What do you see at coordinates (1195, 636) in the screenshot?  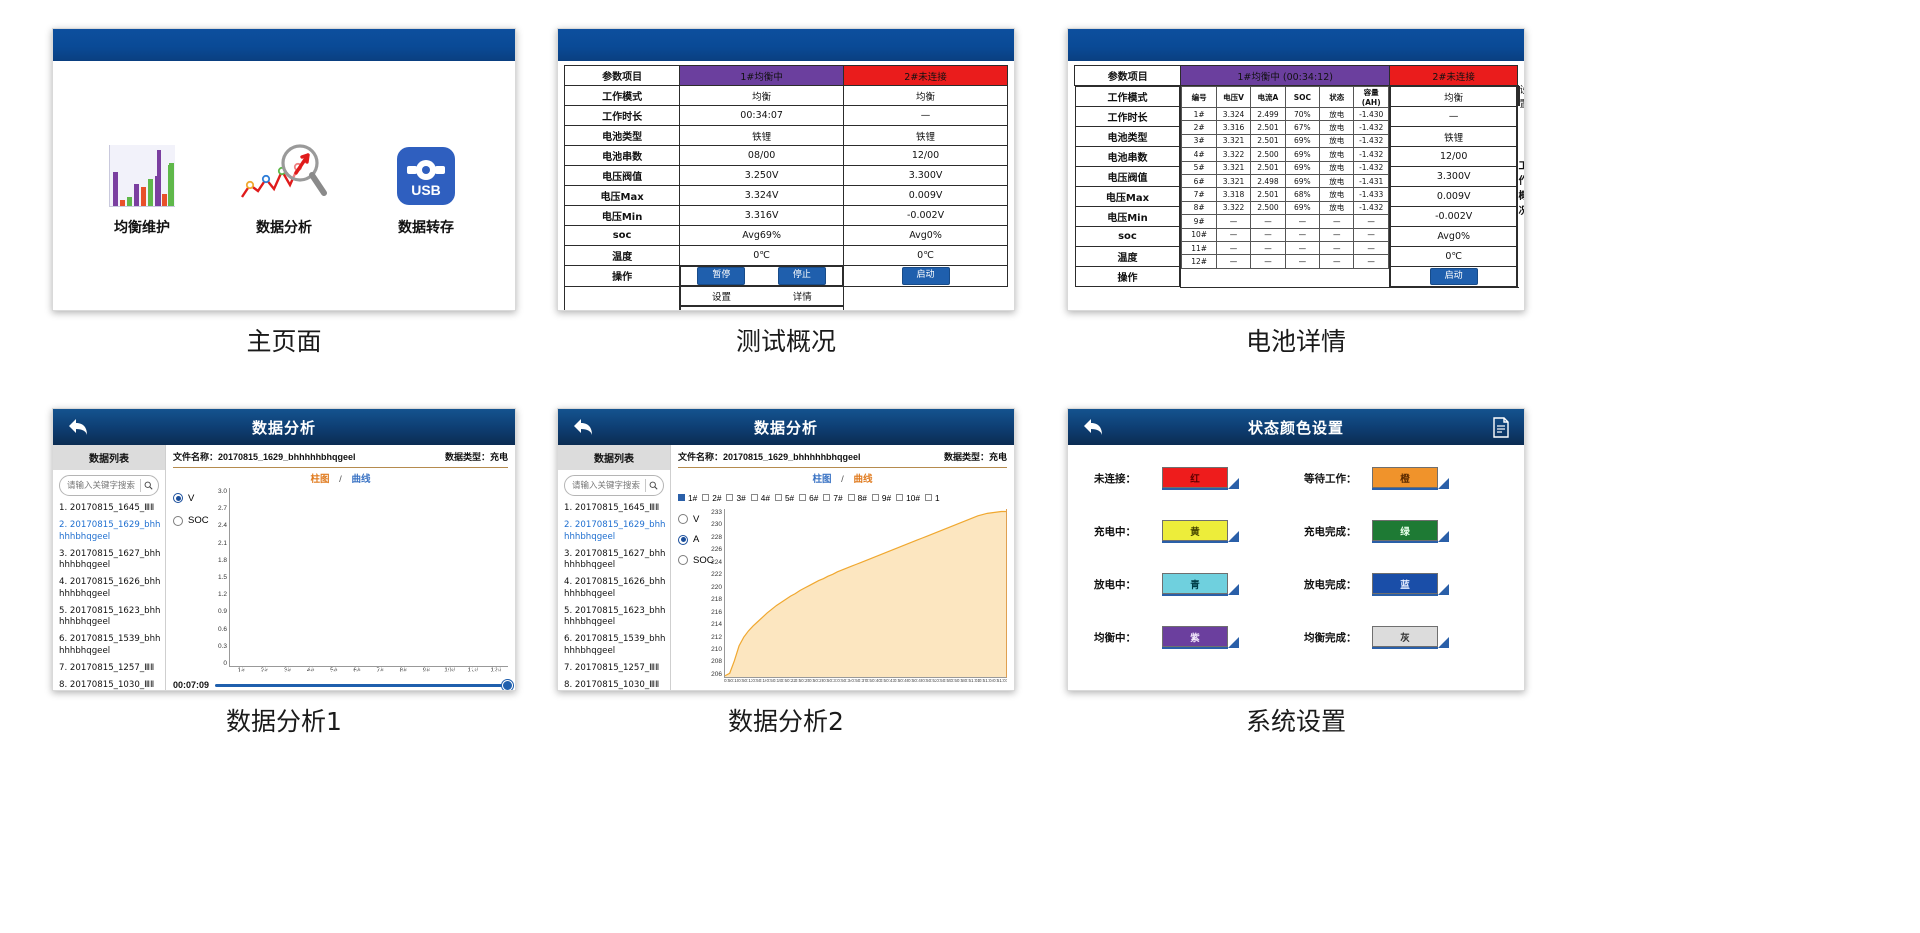 I see `color-swatch: 紫` at bounding box center [1195, 636].